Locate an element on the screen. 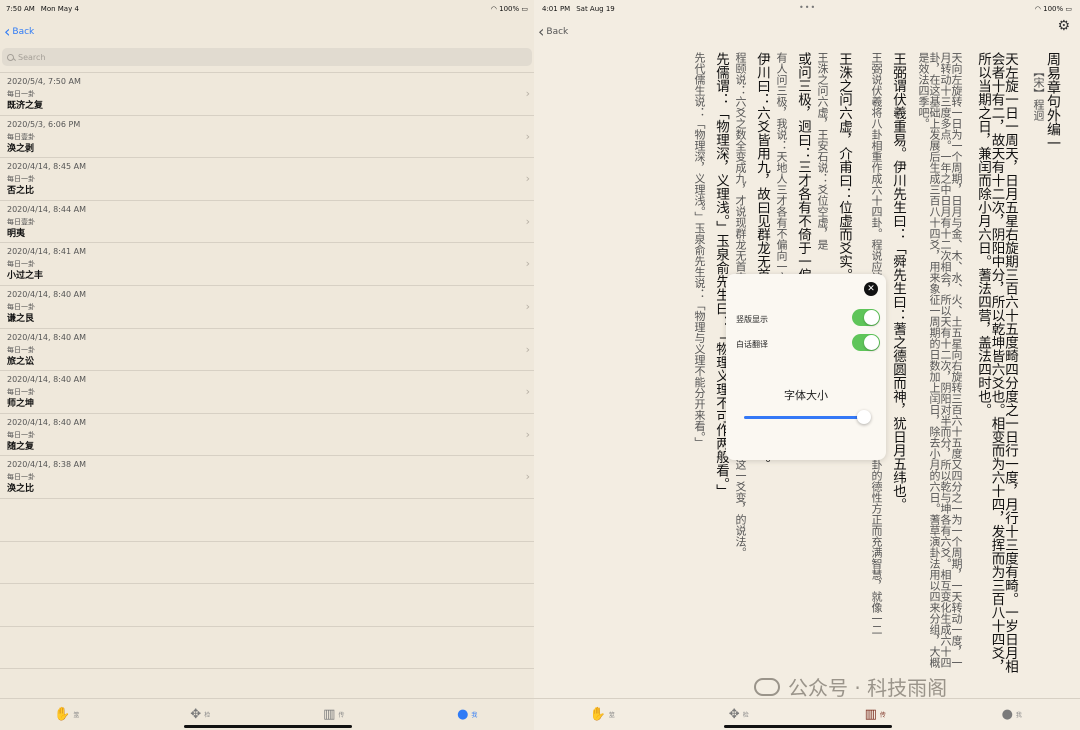 This screenshot has width=1080, height=730. row-date: 2020/4/14, 8:38 AM is located at coordinates (46, 465).